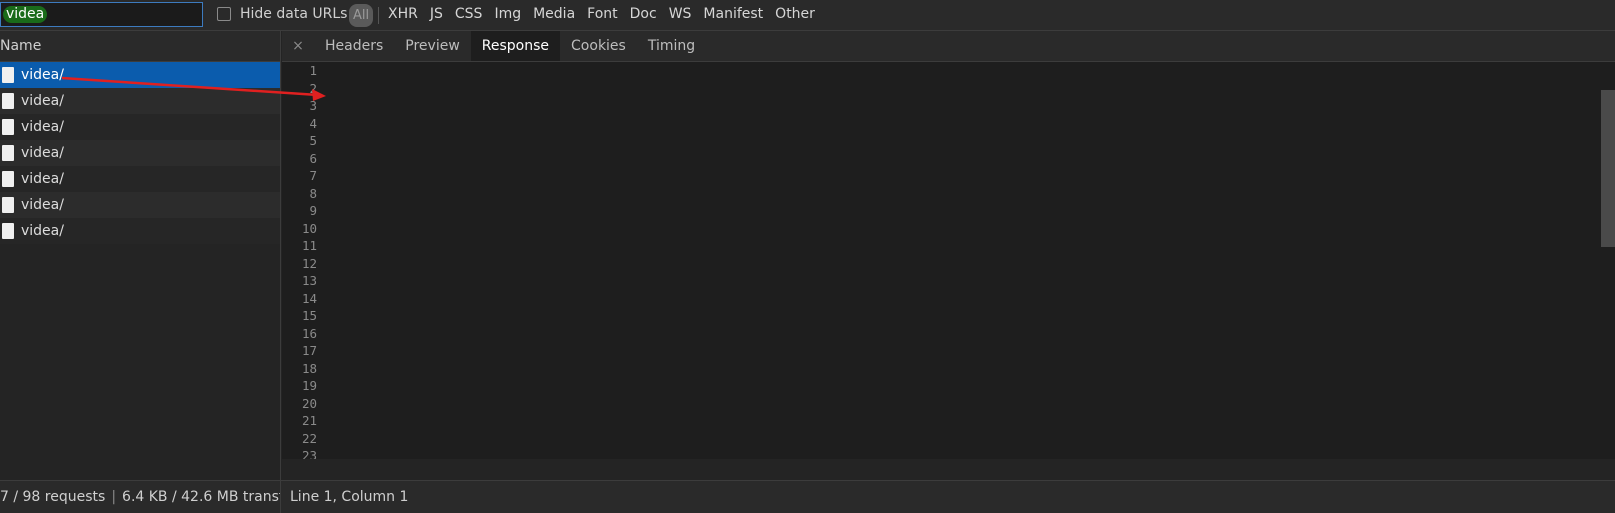 The image size is (1615, 513). I want to click on line-number: 2, so click(313, 88).